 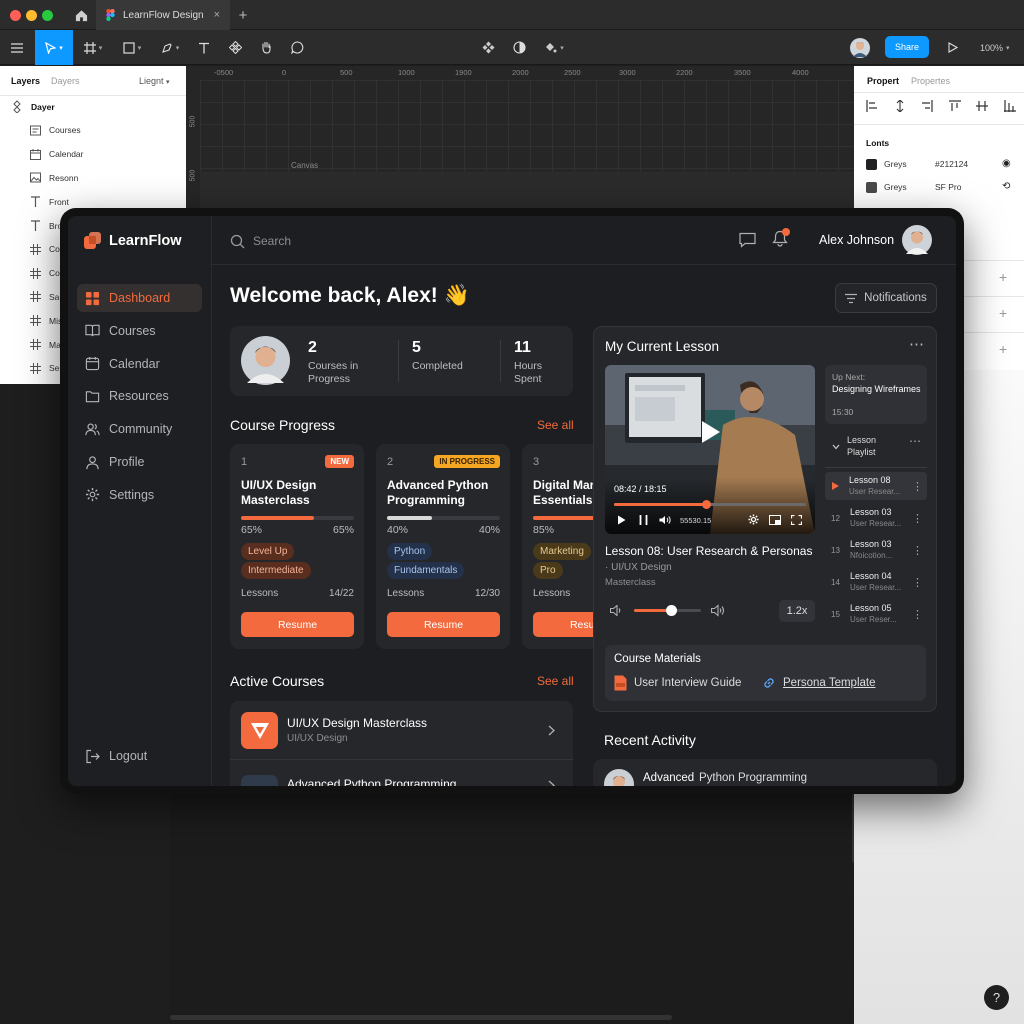 What do you see at coordinates (917, 240) in the screenshot?
I see `user-avatar-image` at bounding box center [917, 240].